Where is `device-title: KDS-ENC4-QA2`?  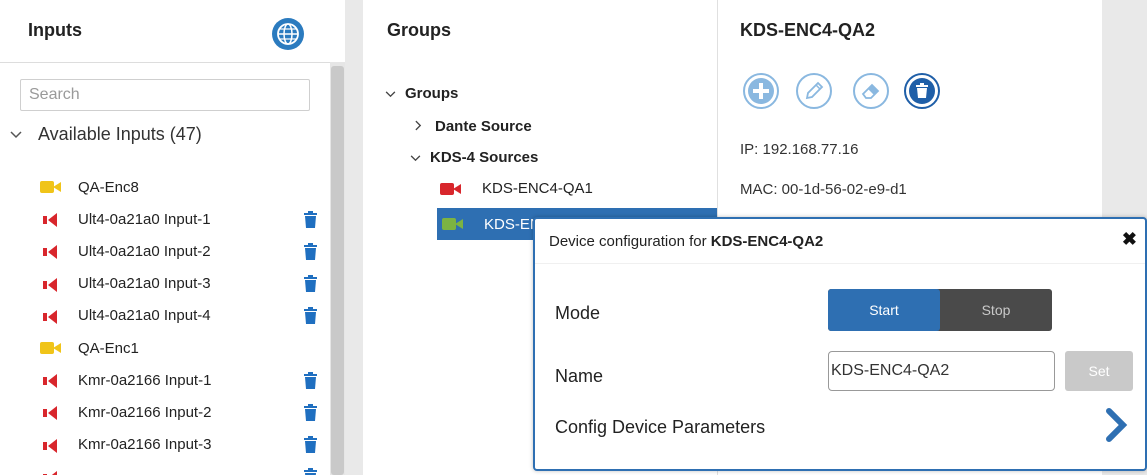
device-title: KDS-ENC4-QA2 is located at coordinates (808, 30).